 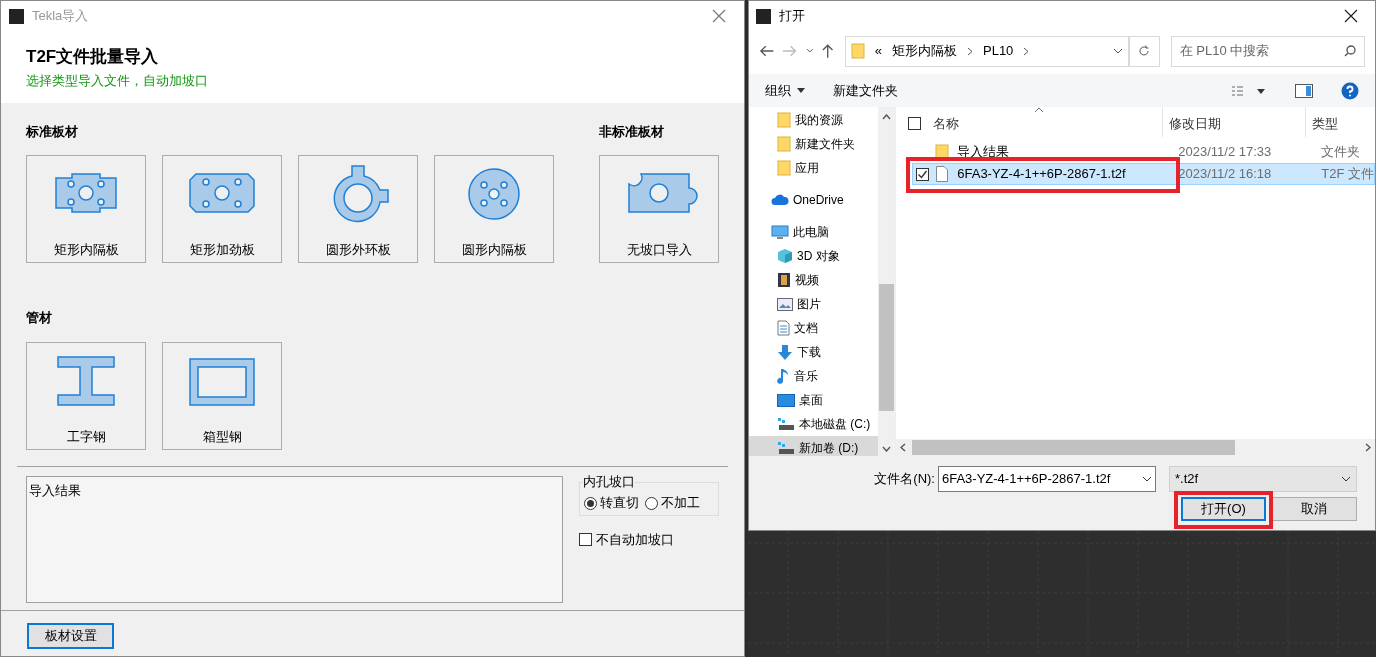 What do you see at coordinates (780, 232) in the screenshot?
I see `monitor-icon` at bounding box center [780, 232].